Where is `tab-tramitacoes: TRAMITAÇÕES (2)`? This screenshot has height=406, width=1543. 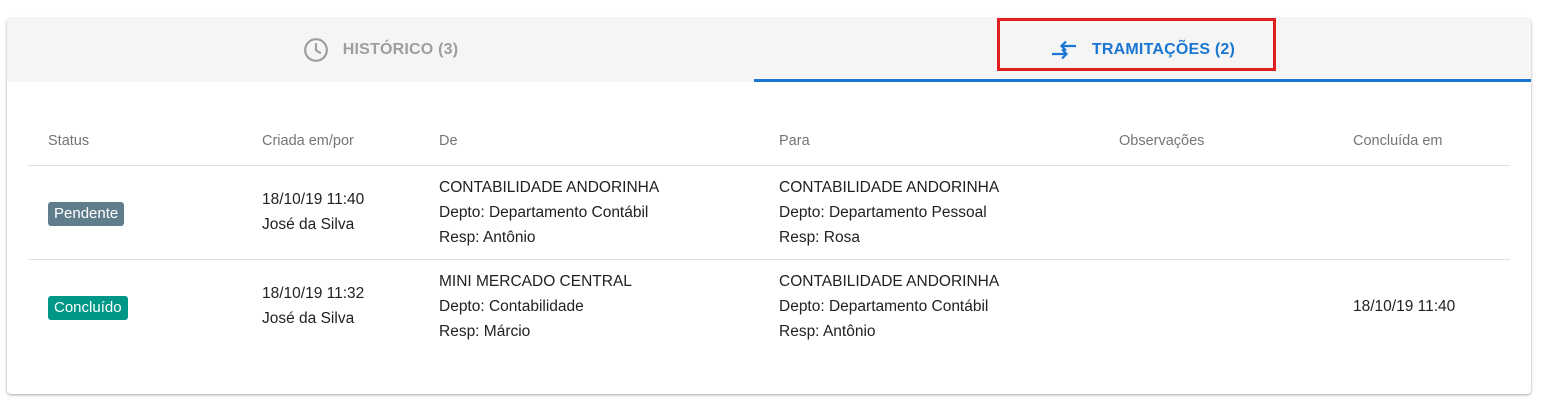 tab-tramitacoes: TRAMITAÇÕES (2) is located at coordinates (1142, 50).